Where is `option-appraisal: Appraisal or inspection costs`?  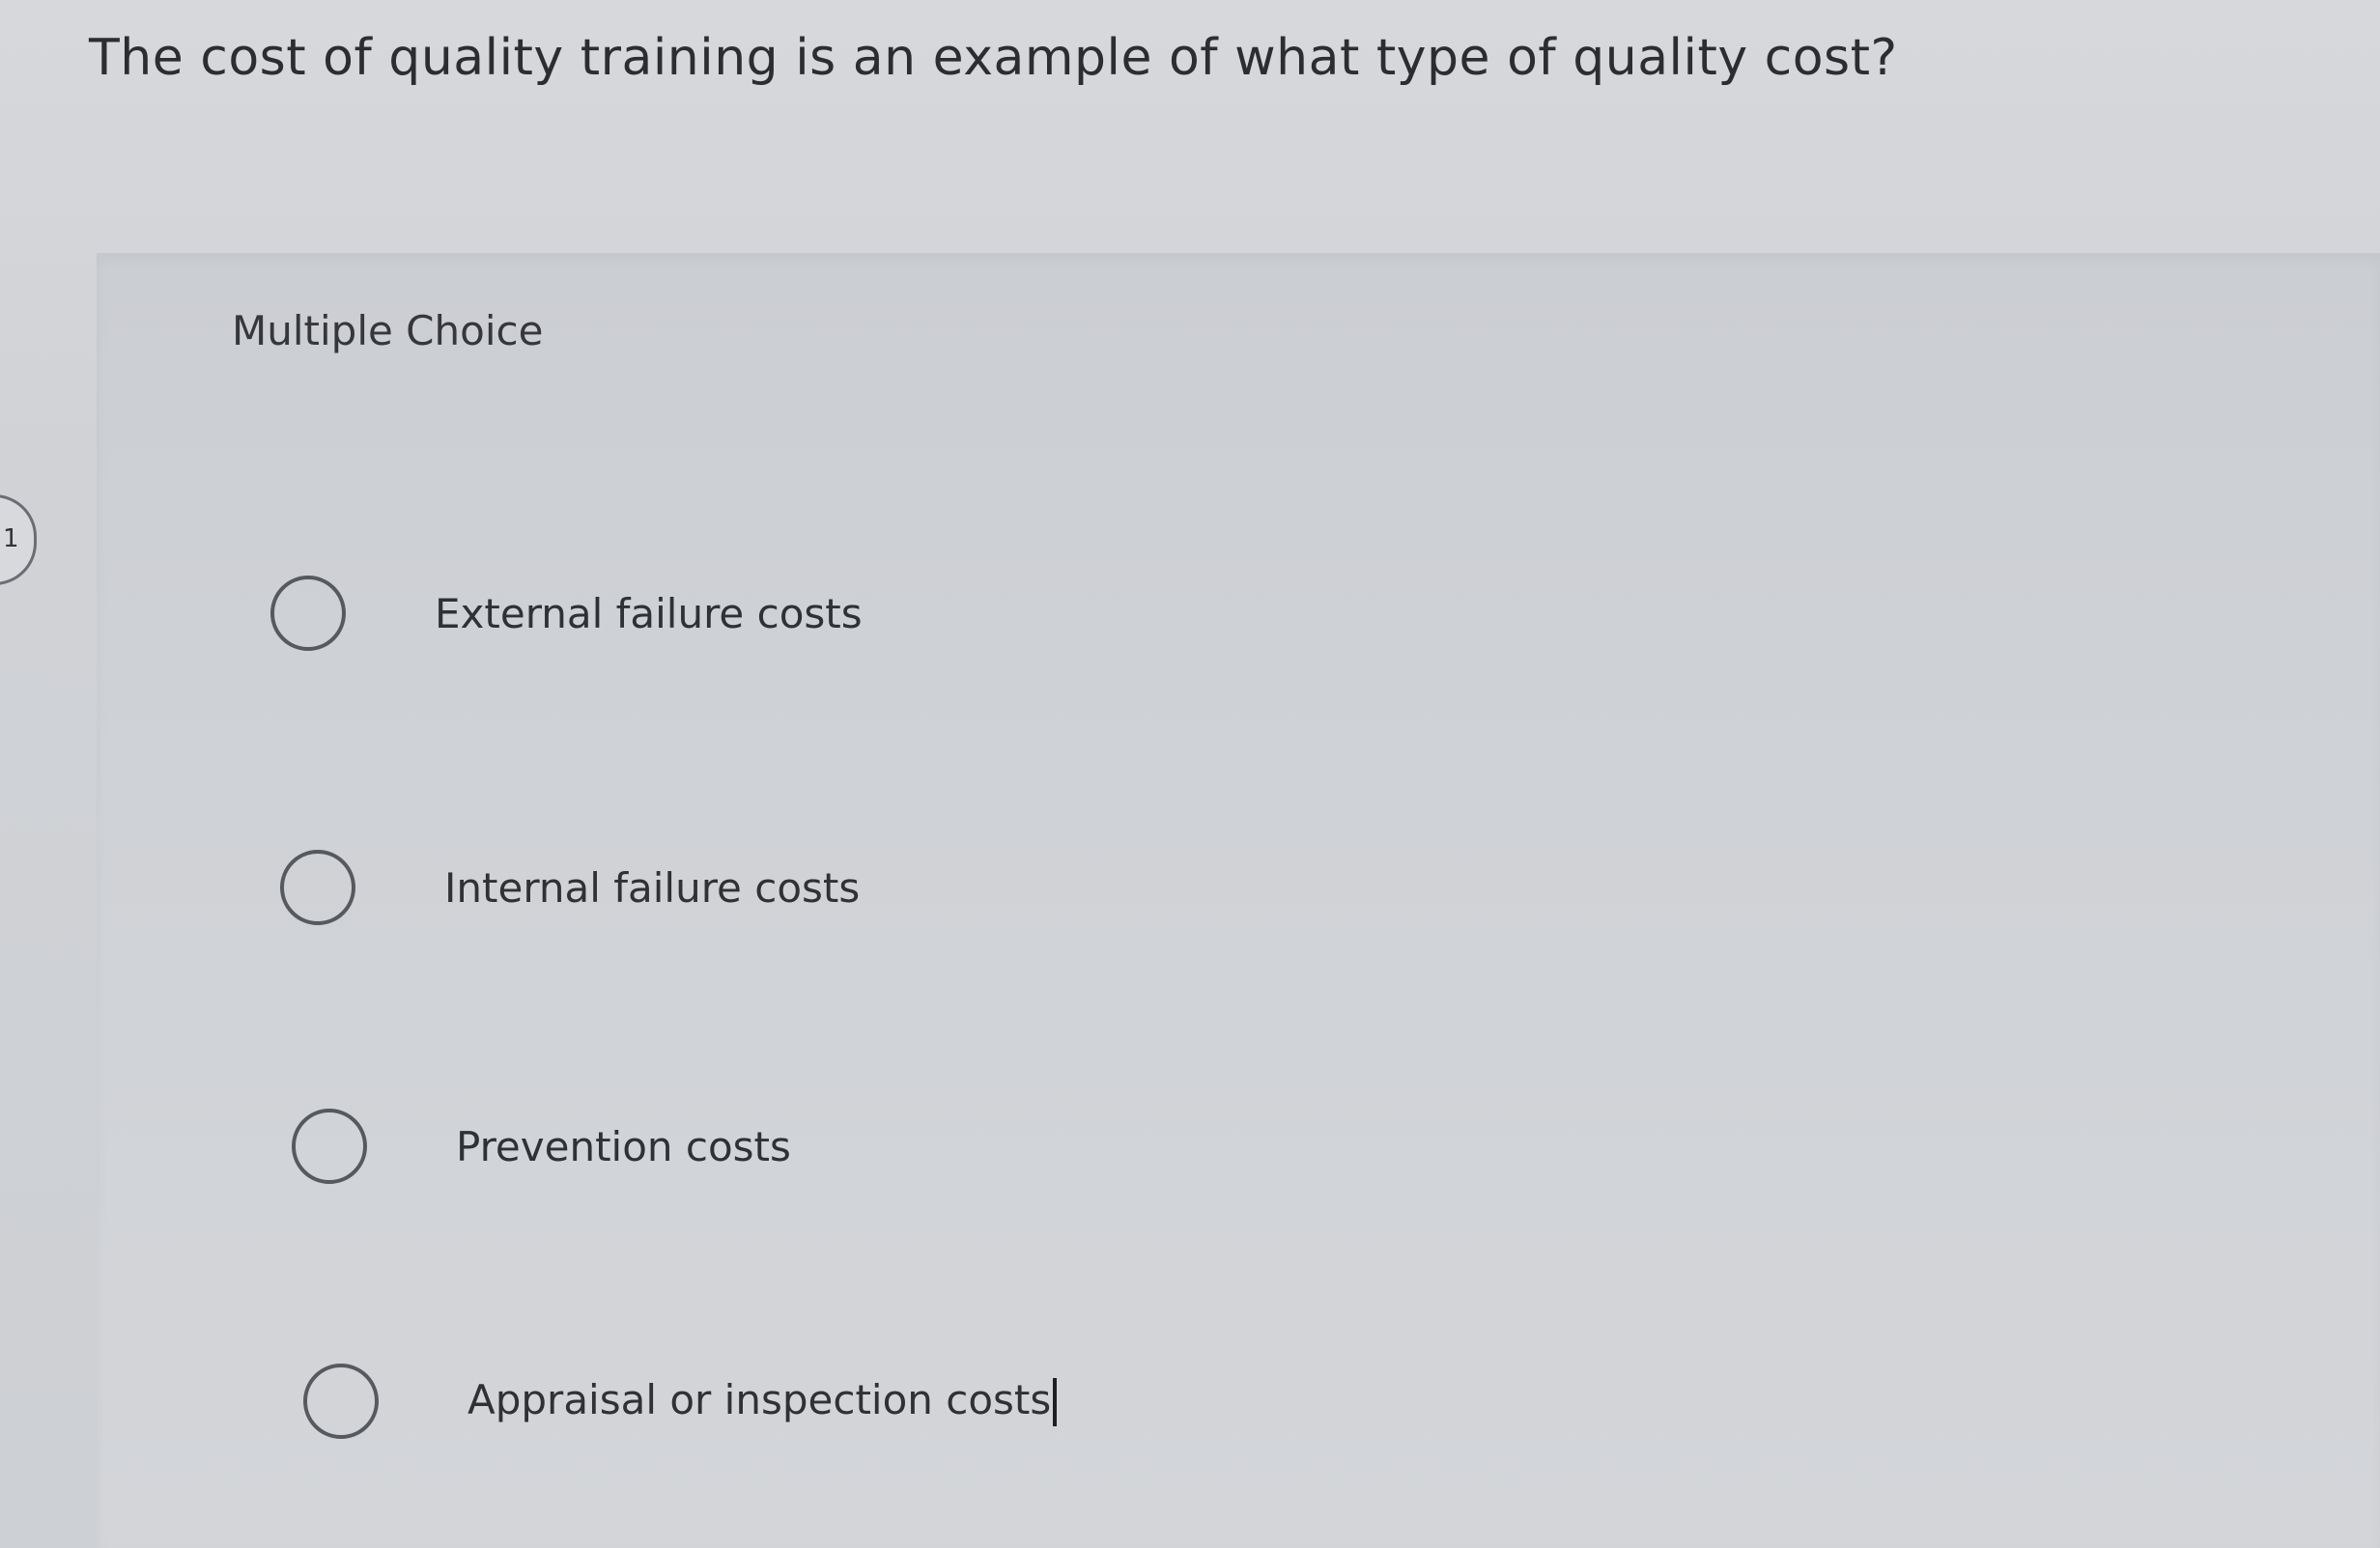
option-appraisal: Appraisal or inspection costs is located at coordinates (681, 1401).